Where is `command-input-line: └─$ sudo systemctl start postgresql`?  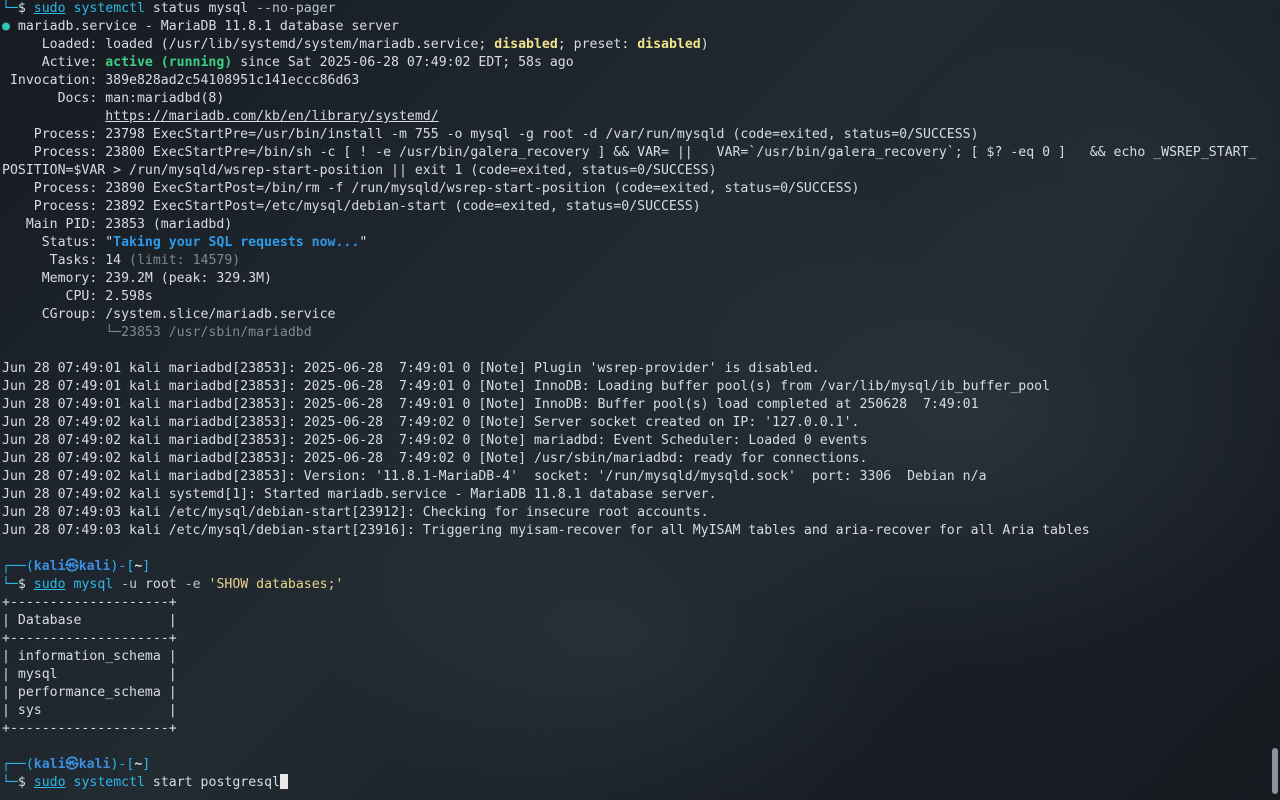 command-input-line: └─$ sudo systemctl start postgresql is located at coordinates (633, 783).